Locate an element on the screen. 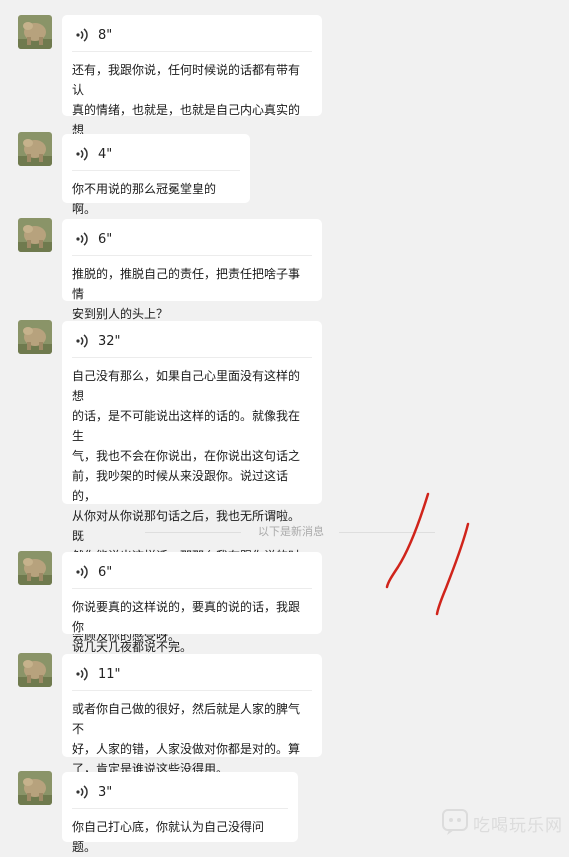 This screenshot has height=857, width=569. red-annotation-marks is located at coordinates (427, 554).